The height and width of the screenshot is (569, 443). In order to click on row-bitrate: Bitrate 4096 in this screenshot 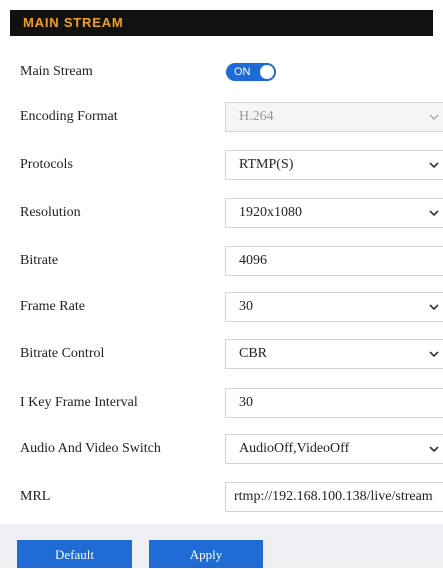, I will do `click(221, 261)`.